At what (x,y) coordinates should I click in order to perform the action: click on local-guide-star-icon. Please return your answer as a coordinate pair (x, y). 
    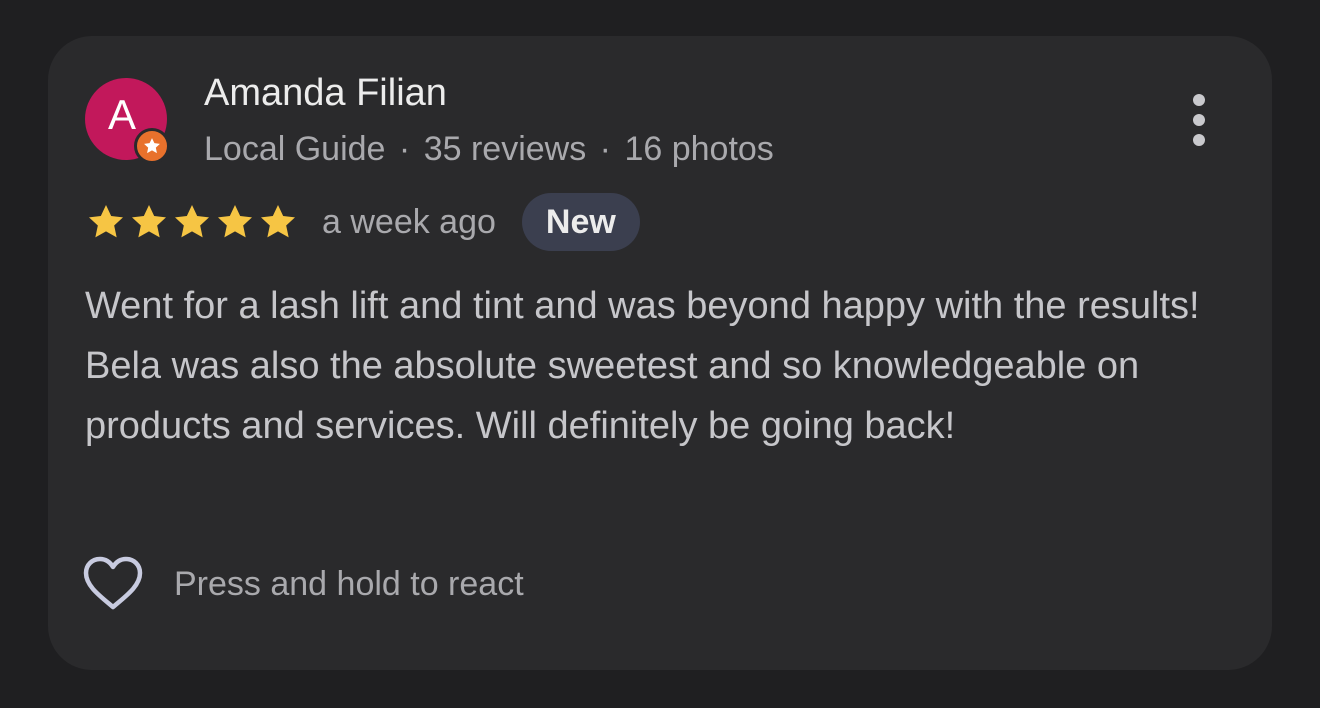
    Looking at the image, I should click on (152, 146).